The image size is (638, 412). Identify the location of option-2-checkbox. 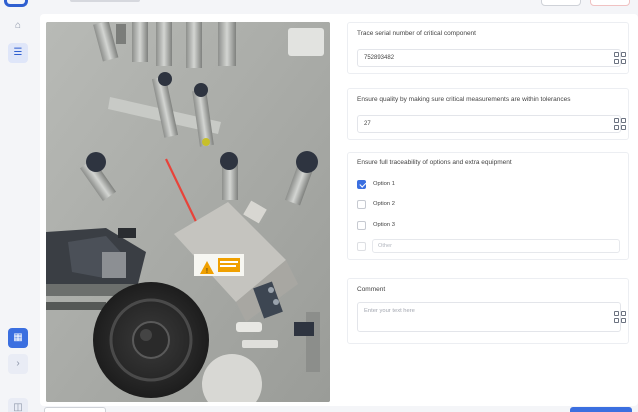
(361, 204).